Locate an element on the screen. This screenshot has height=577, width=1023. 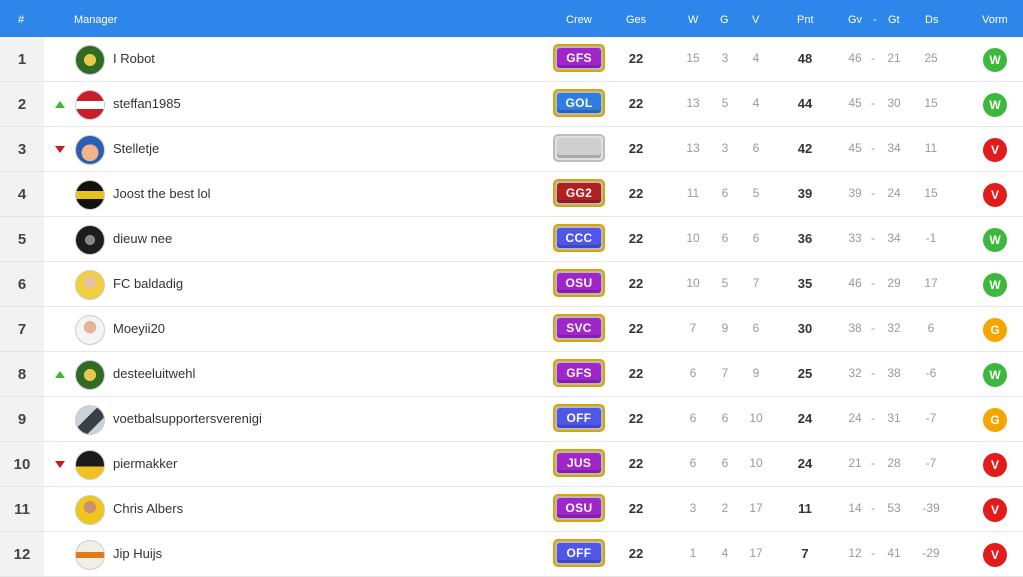
crew-label: OSU is located at coordinates (579, 283).